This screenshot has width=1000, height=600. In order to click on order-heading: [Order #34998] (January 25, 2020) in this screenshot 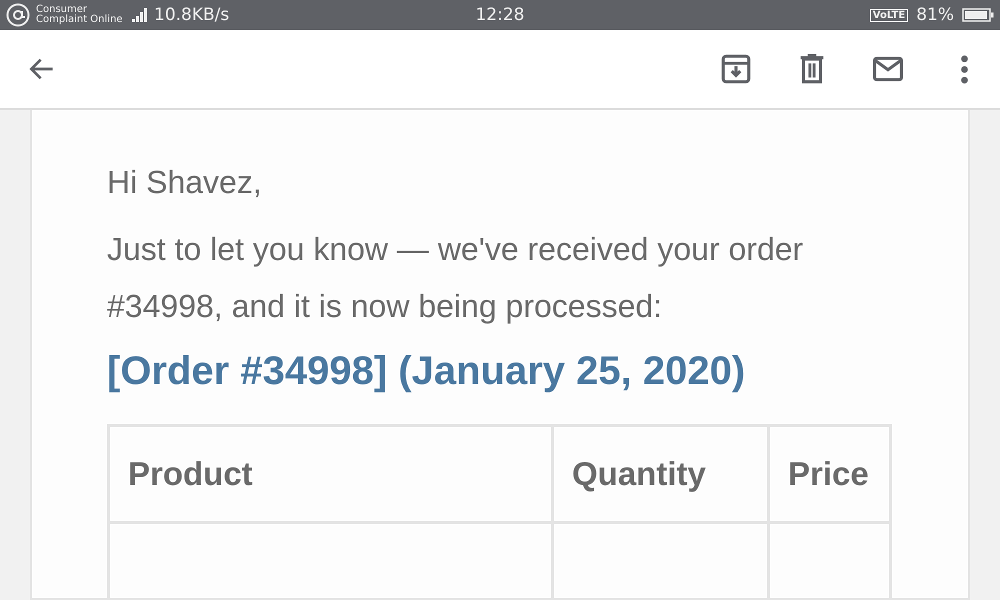, I will do `click(426, 371)`.